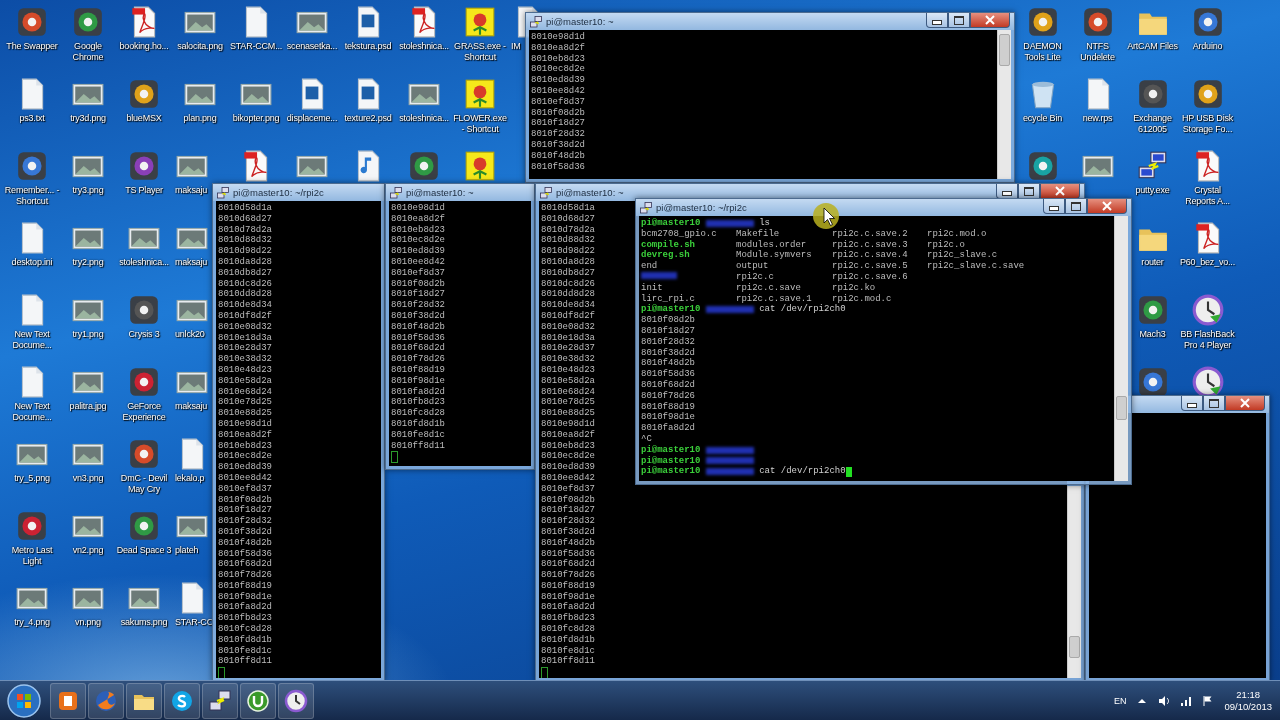 This screenshot has width=1280, height=720. I want to click on clock-app-icon, so click(296, 700).